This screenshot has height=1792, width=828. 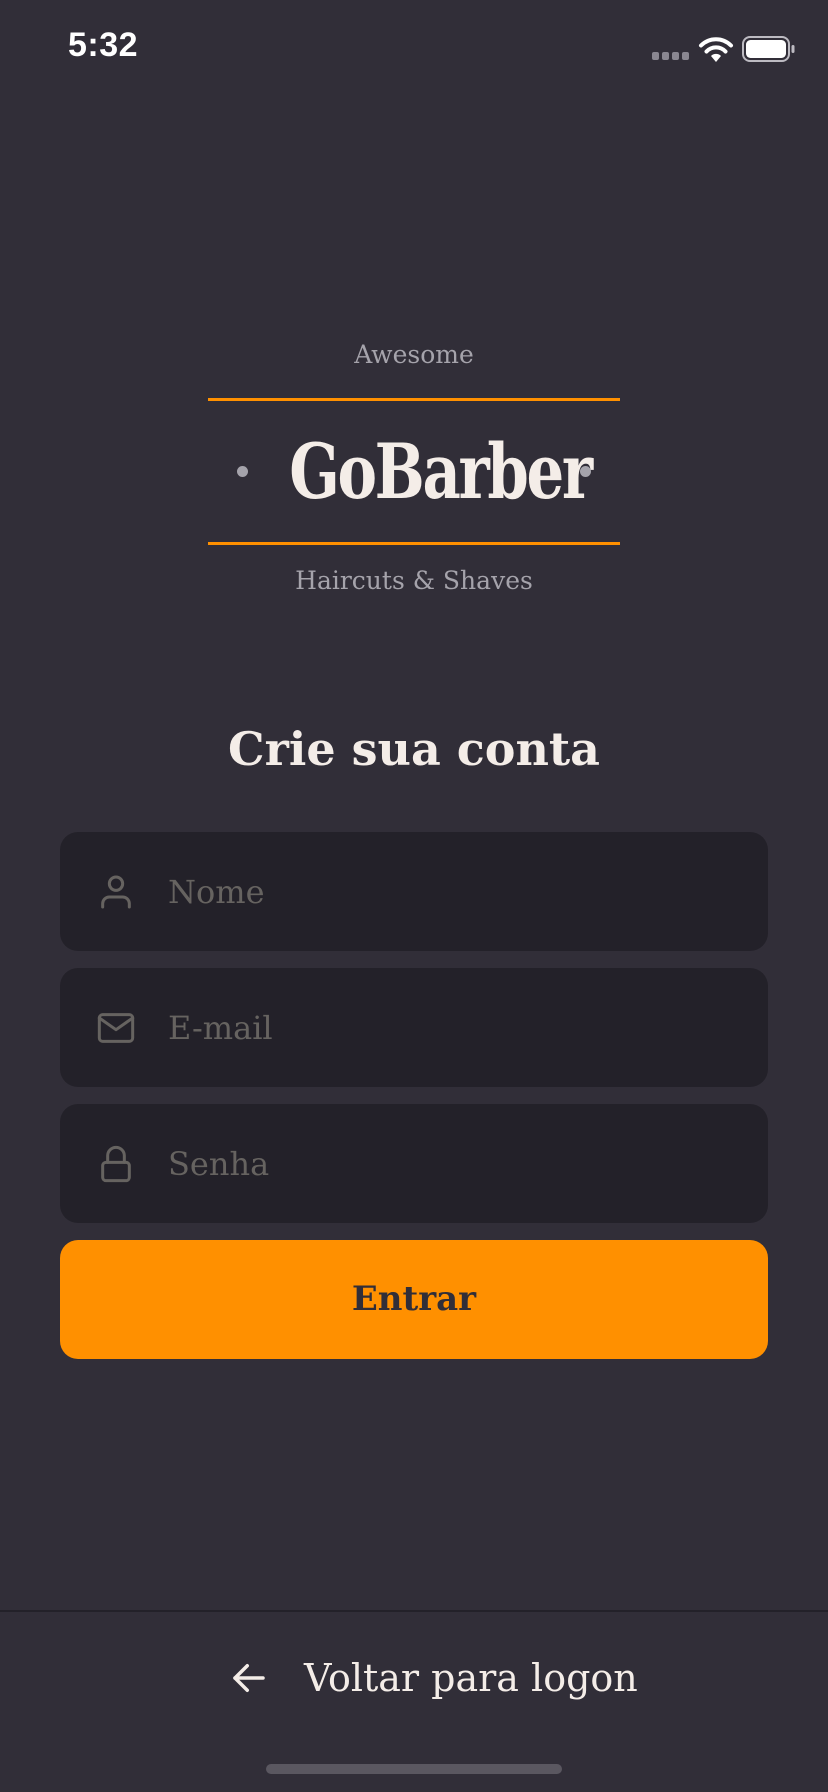 I want to click on logo-tagline-bottom: Haircuts & Shaves, so click(x=414, y=580).